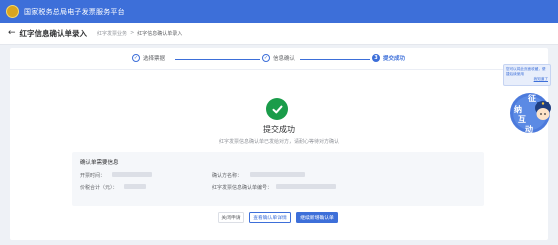 Image resolution: width=558 pixels, height=245 pixels. I want to click on step-submit-success: 3 提交成功, so click(388, 58).